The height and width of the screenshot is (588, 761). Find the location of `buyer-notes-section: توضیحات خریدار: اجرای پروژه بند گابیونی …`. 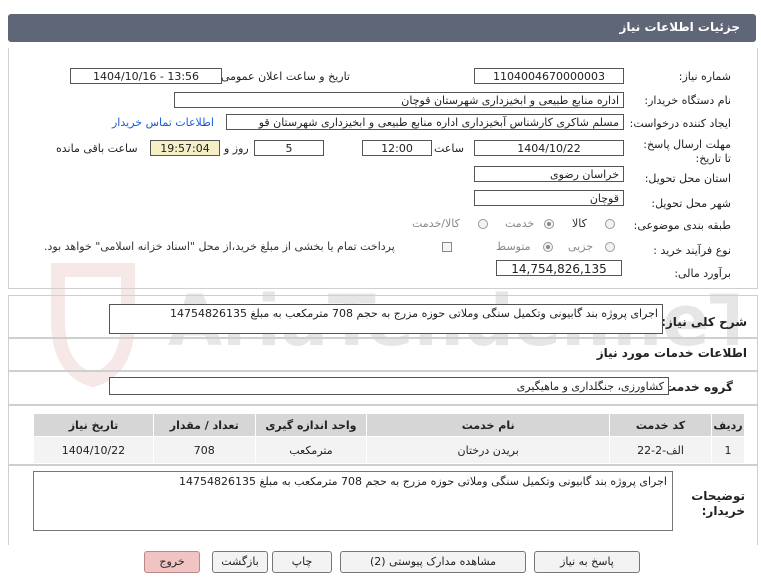

buyer-notes-section: توضیحات خریدار: اجرای پروژه بند گابیونی … is located at coordinates (383, 504).